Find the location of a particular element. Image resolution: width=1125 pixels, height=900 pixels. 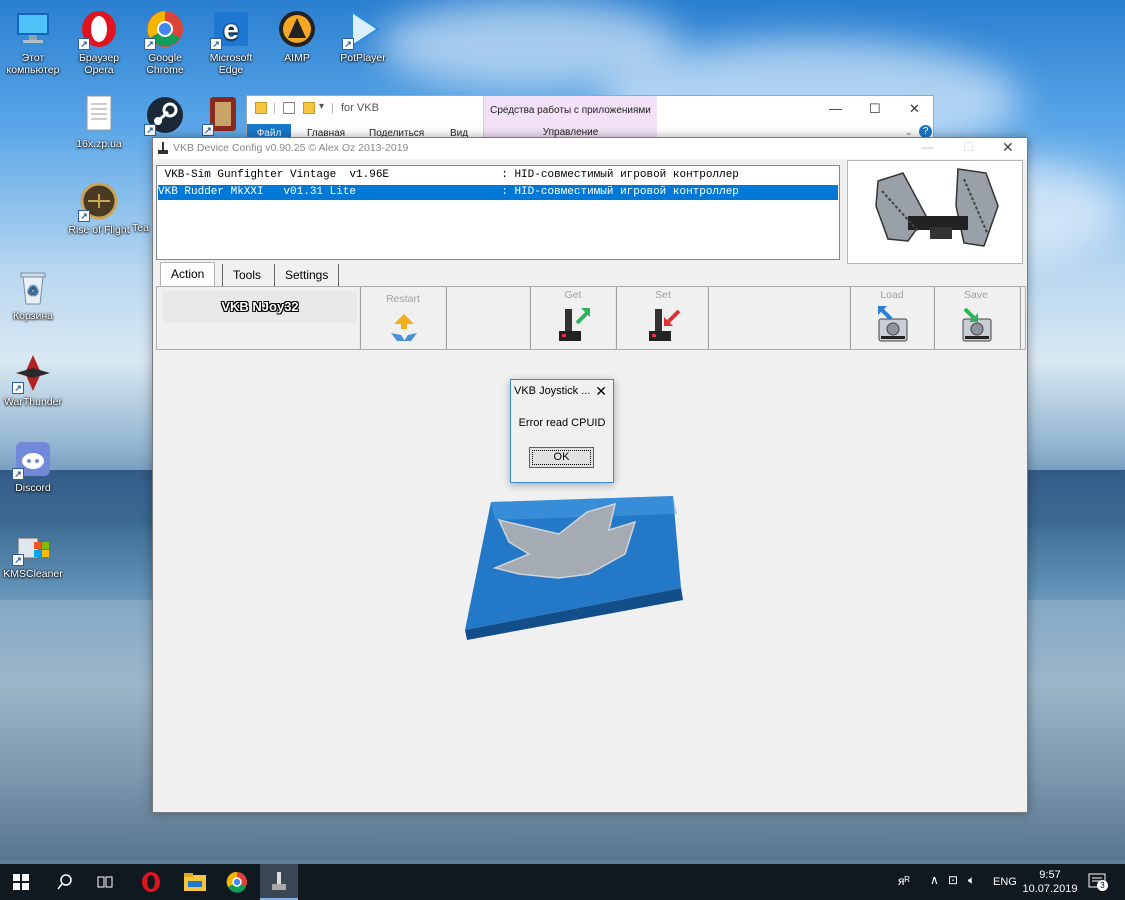

new-folder-icon is located at coordinates (309, 108).